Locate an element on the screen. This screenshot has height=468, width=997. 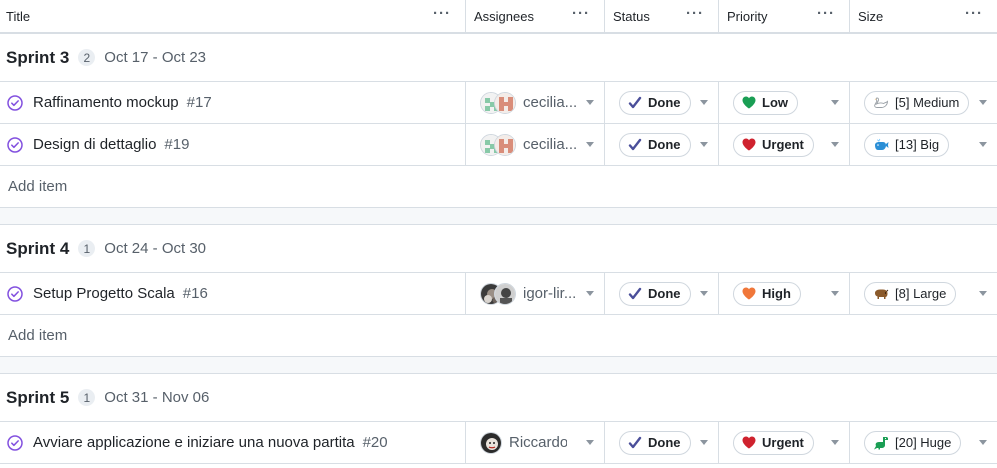
size-label: [5] Medium is located at coordinates (927, 102).